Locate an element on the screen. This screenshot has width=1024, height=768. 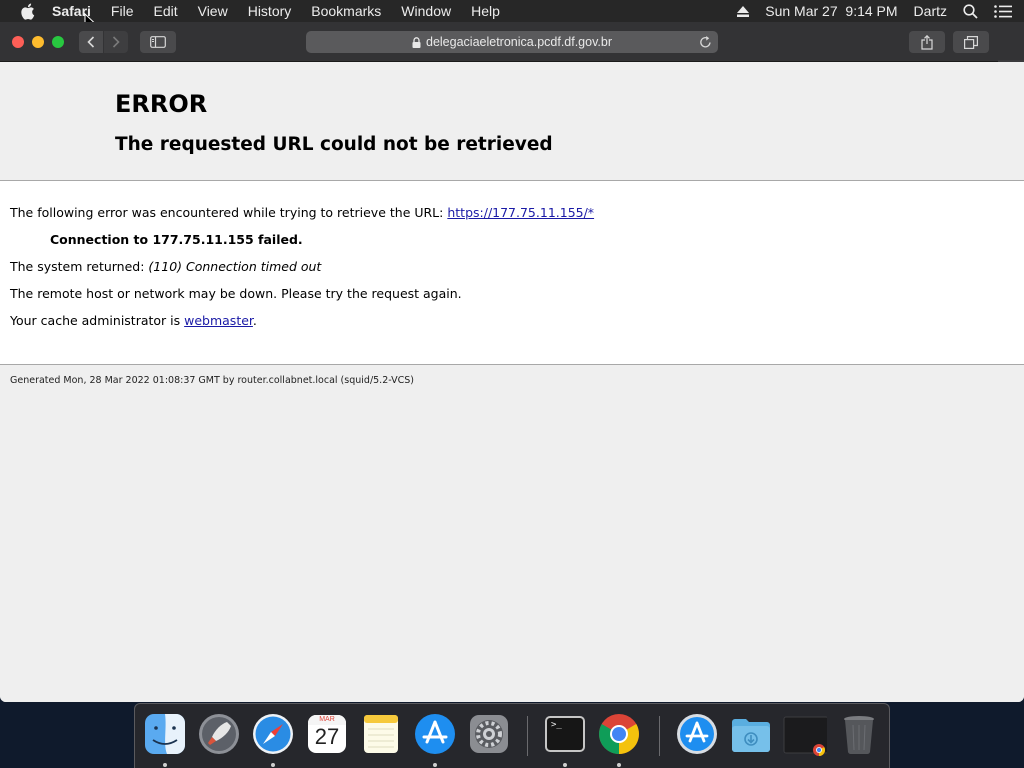
system-preferences-icon is located at coordinates (489, 734).